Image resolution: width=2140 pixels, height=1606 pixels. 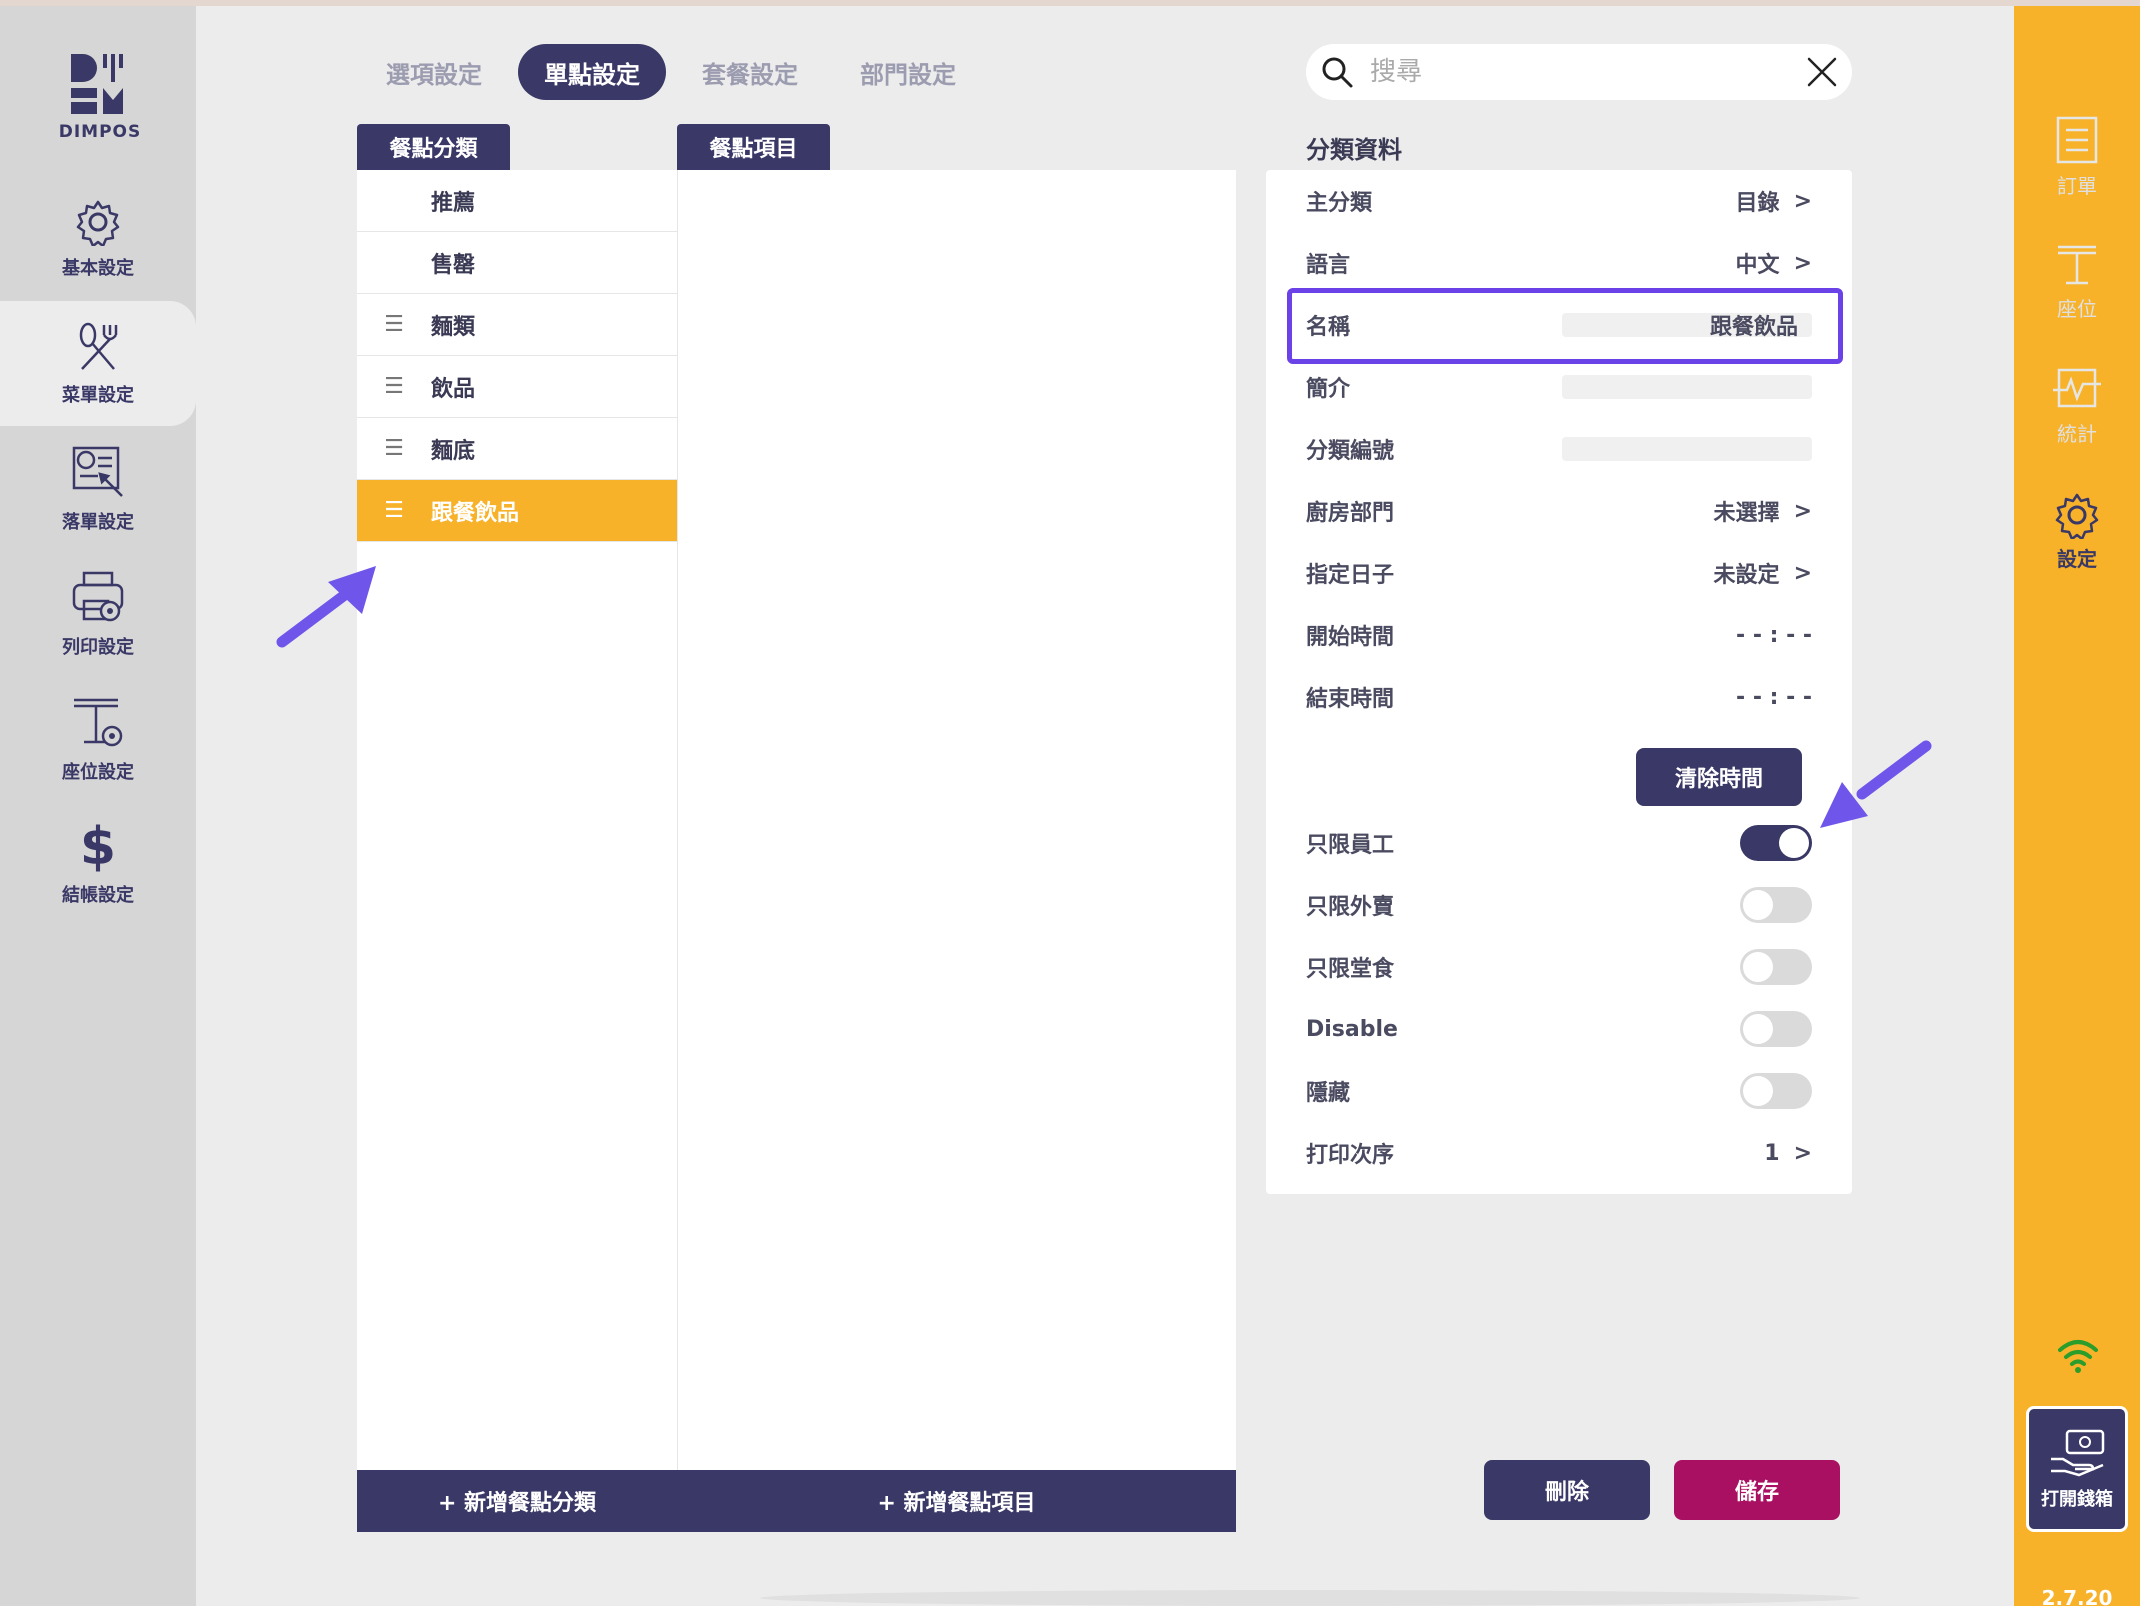 What do you see at coordinates (517, 325) in the screenshot?
I see `list-item: ☰ 麵類` at bounding box center [517, 325].